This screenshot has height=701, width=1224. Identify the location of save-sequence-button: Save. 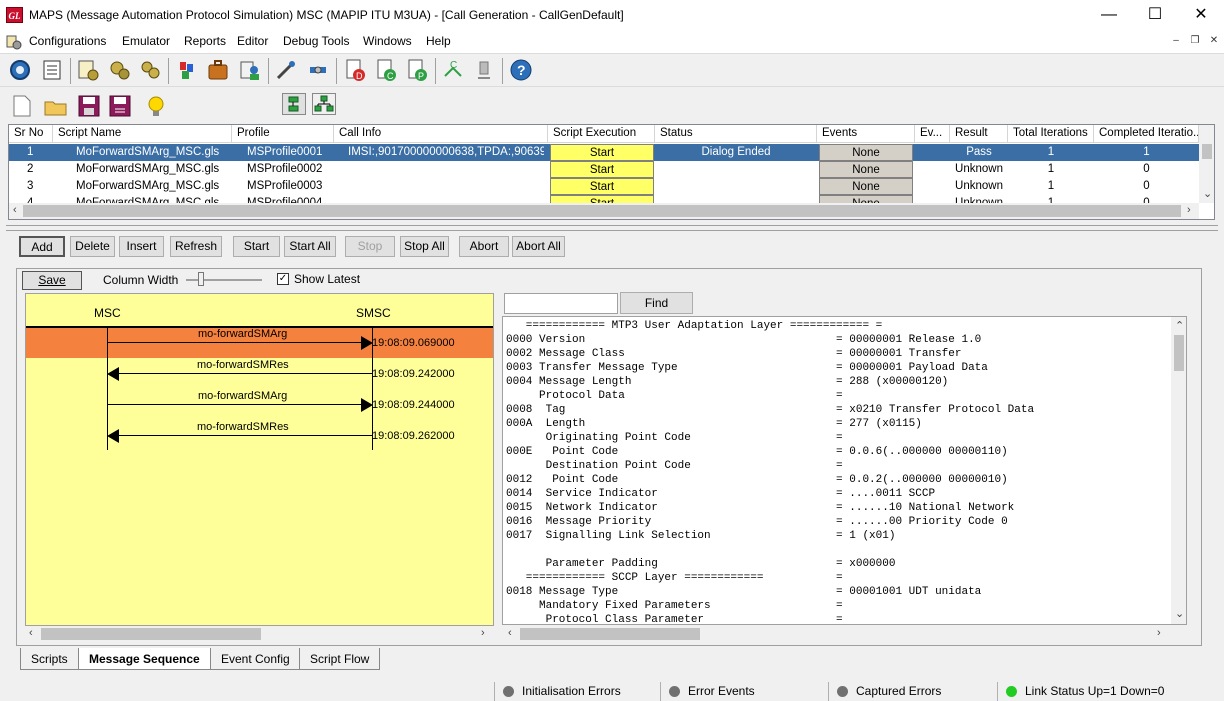
(52, 280).